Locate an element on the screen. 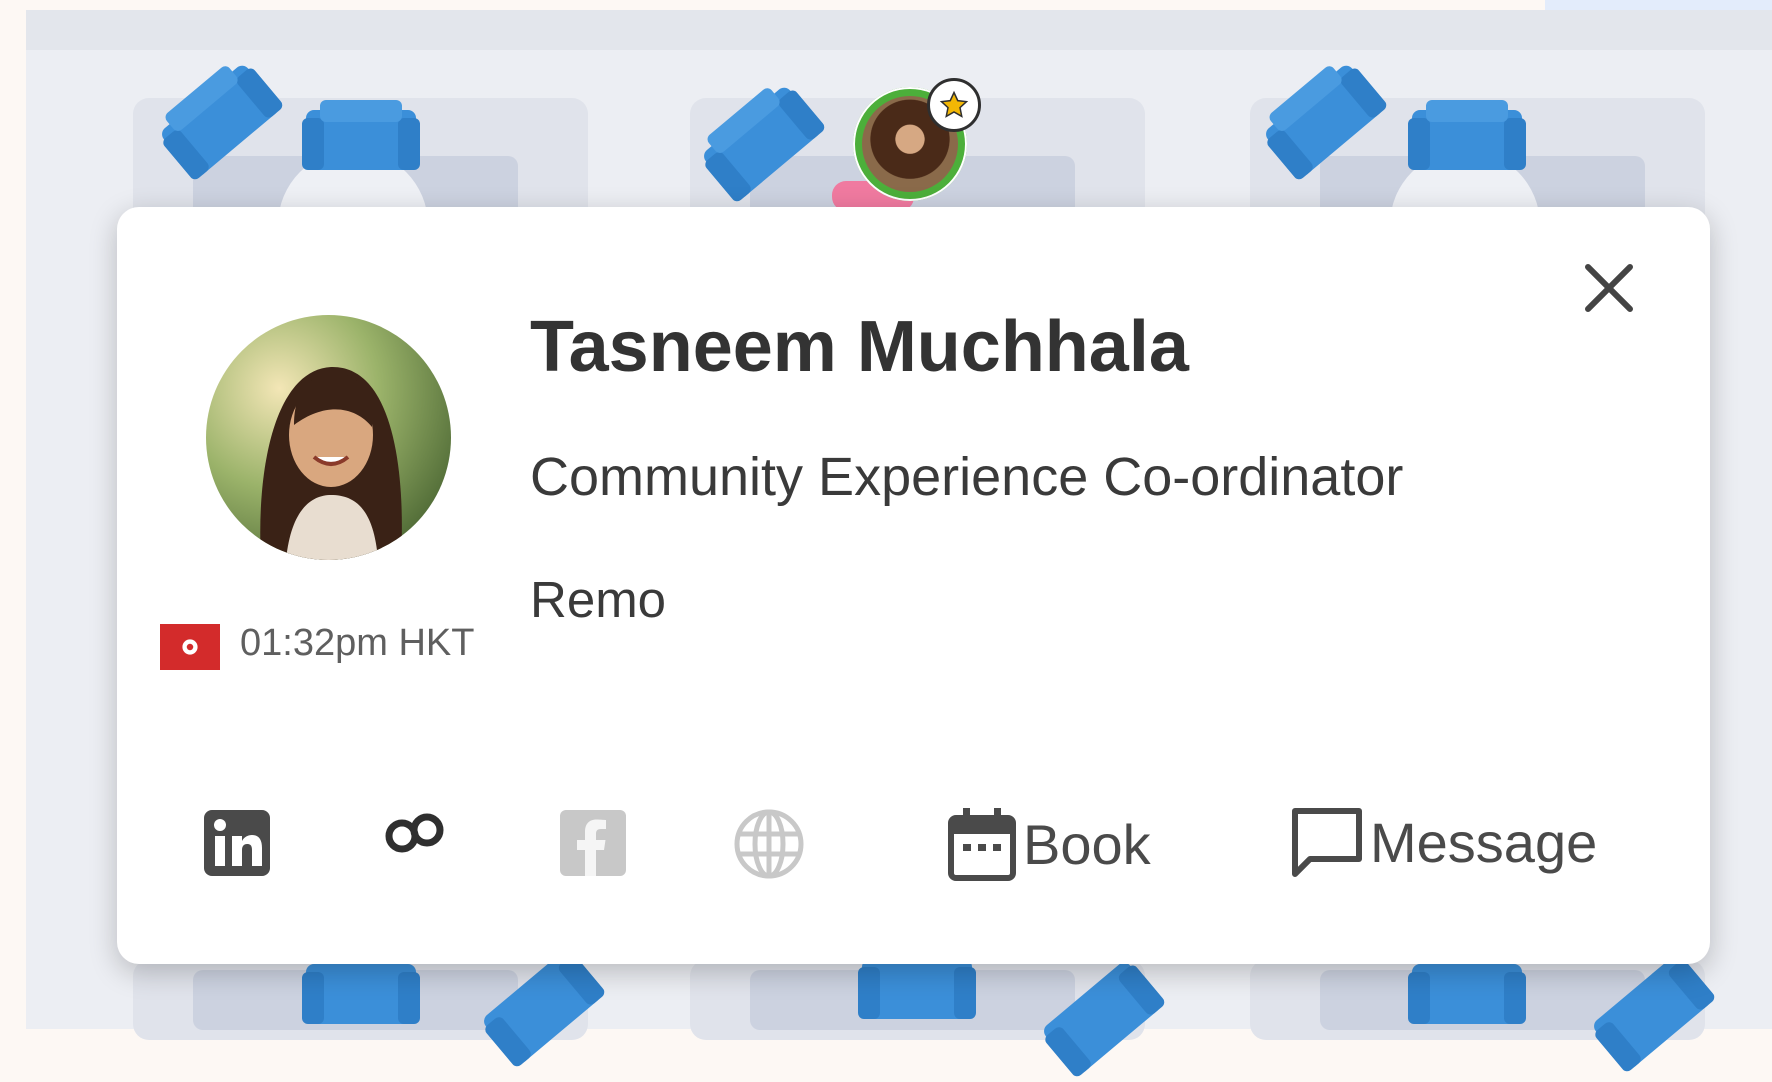 This screenshot has height=1082, width=1772. remo-infinity-icon is located at coordinates (414, 833).